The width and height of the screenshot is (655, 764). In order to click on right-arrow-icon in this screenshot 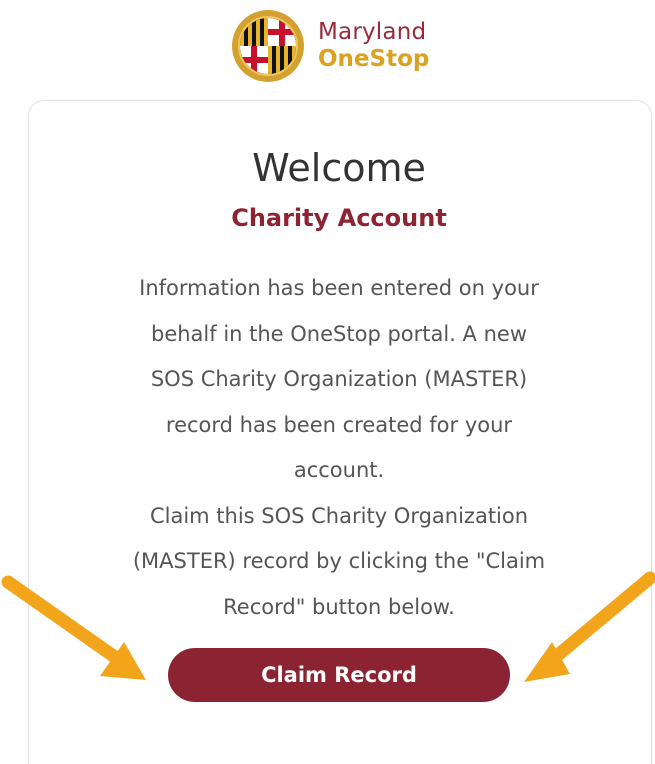, I will do `click(589, 626)`.